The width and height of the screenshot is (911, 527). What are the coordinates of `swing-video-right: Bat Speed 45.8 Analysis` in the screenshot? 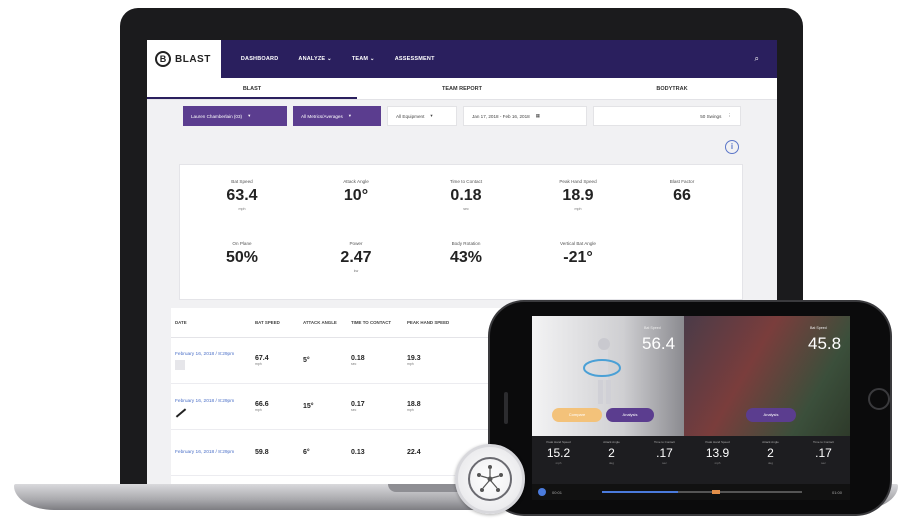 It's located at (767, 376).